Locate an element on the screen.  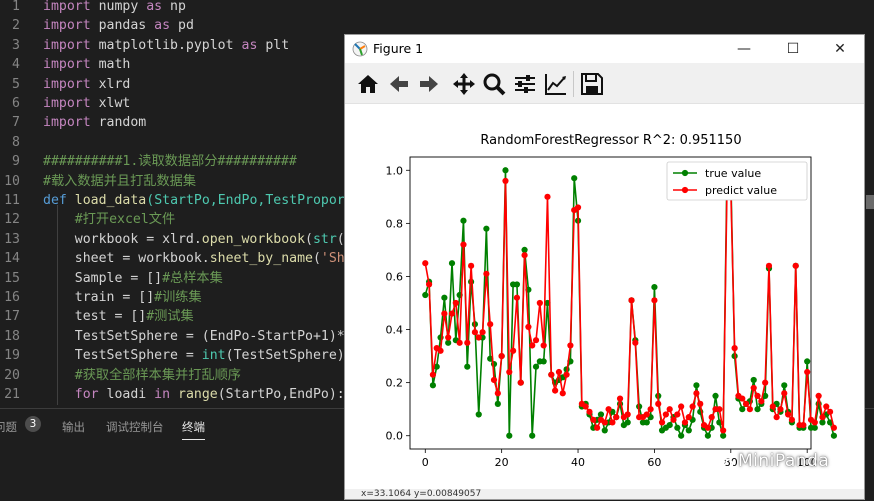
save-icon is located at coordinates (592, 84).